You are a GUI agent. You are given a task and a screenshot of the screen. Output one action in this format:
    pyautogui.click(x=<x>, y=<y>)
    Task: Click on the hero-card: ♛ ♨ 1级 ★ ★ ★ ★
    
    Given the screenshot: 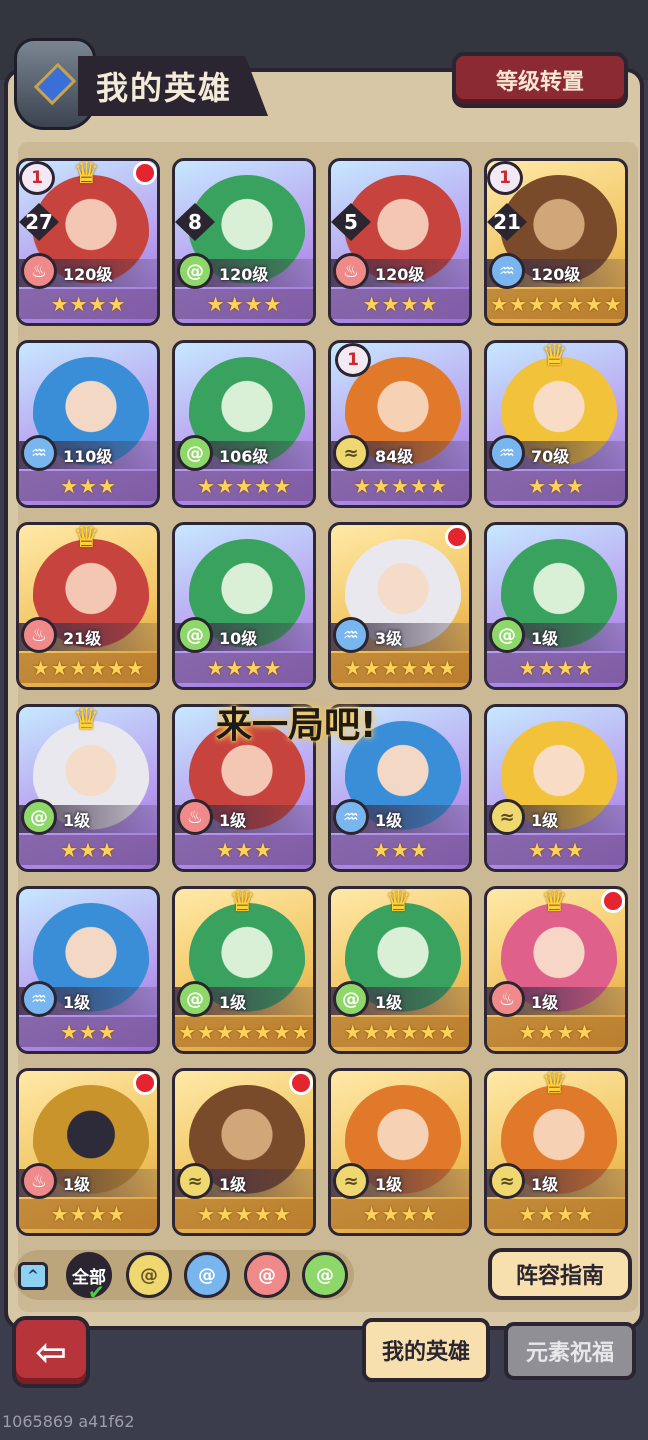 What is the action you would take?
    pyautogui.click(x=556, y=970)
    